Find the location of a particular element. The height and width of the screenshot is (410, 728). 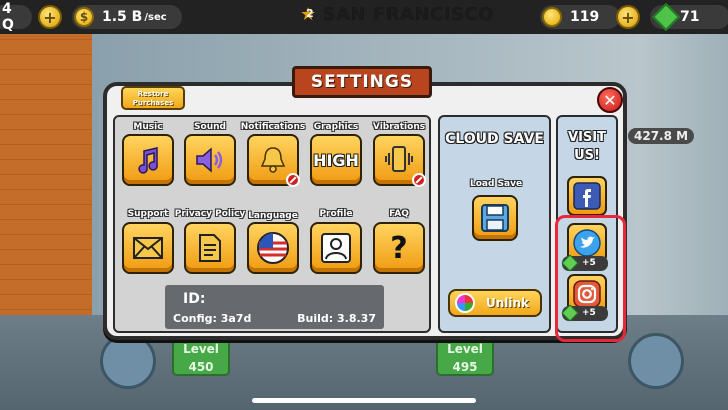

restore-purchases-button: Restore Purchases is located at coordinates (153, 98).